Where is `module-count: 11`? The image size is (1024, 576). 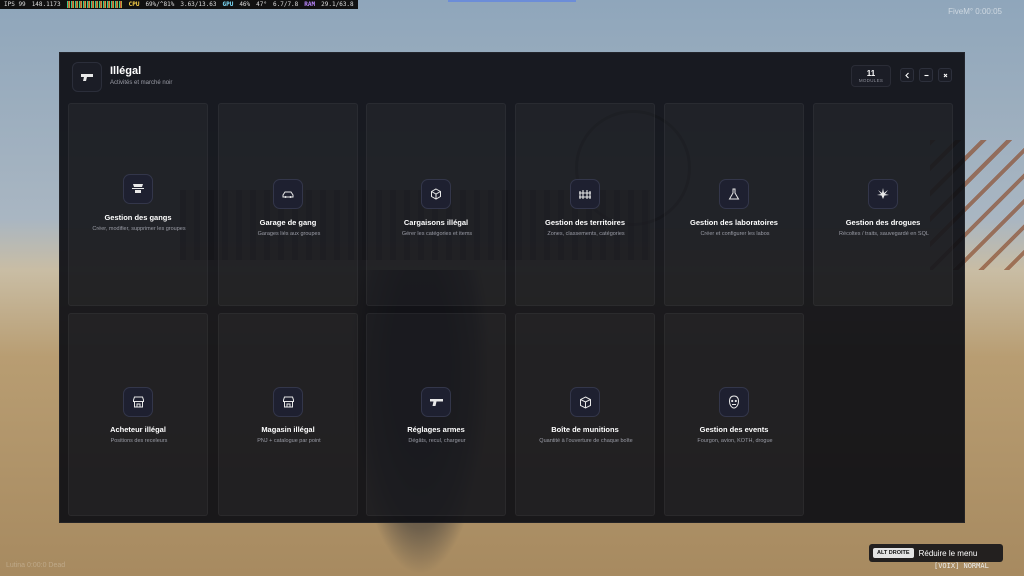
module-count: 11 is located at coordinates (871, 73).